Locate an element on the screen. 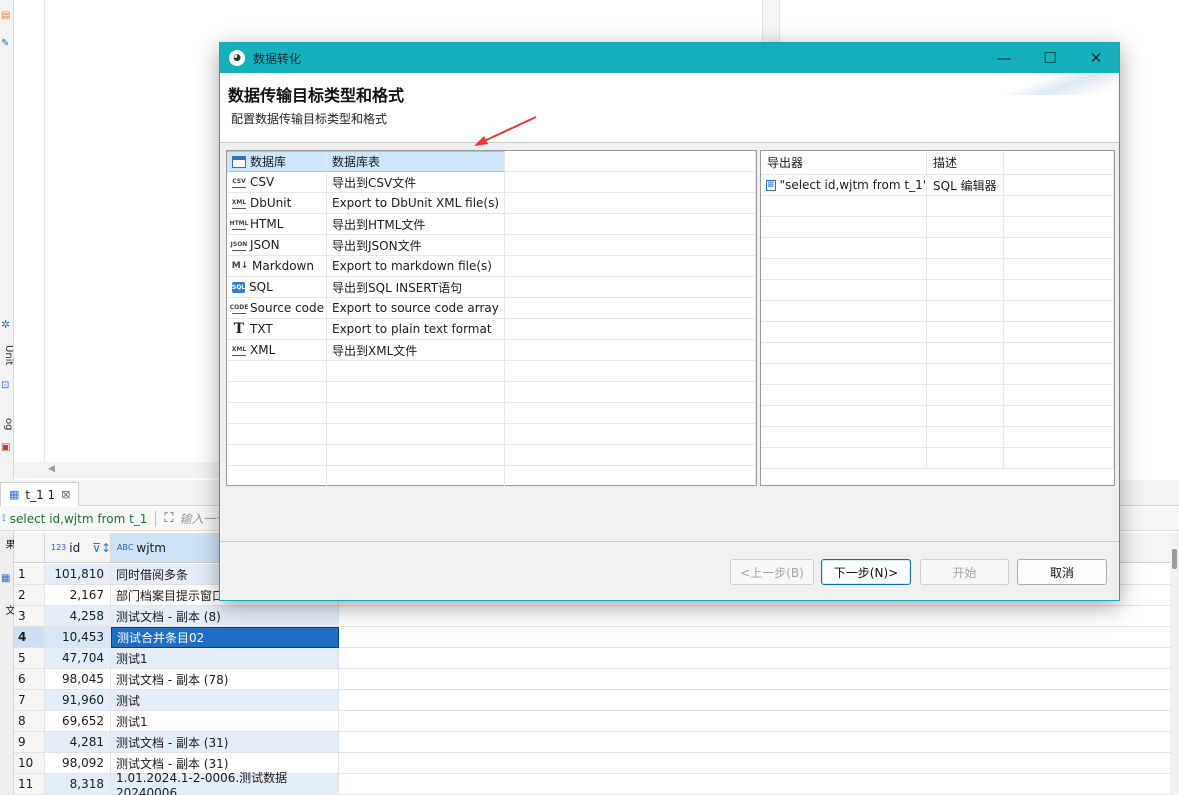 Image resolution: width=1179 pixels, height=795 pixels. format-name-cell: HTML HTML is located at coordinates (277, 224).